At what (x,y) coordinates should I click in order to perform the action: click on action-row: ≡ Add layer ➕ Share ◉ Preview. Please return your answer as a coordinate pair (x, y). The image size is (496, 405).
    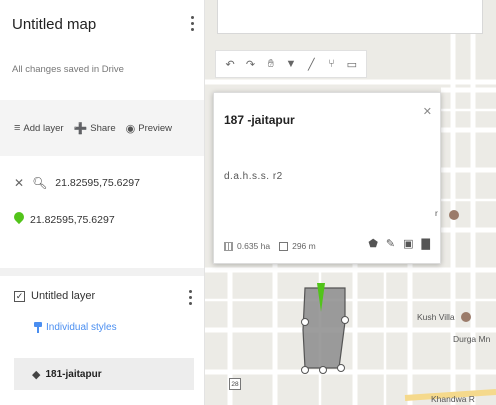
    Looking at the image, I should click on (102, 128).